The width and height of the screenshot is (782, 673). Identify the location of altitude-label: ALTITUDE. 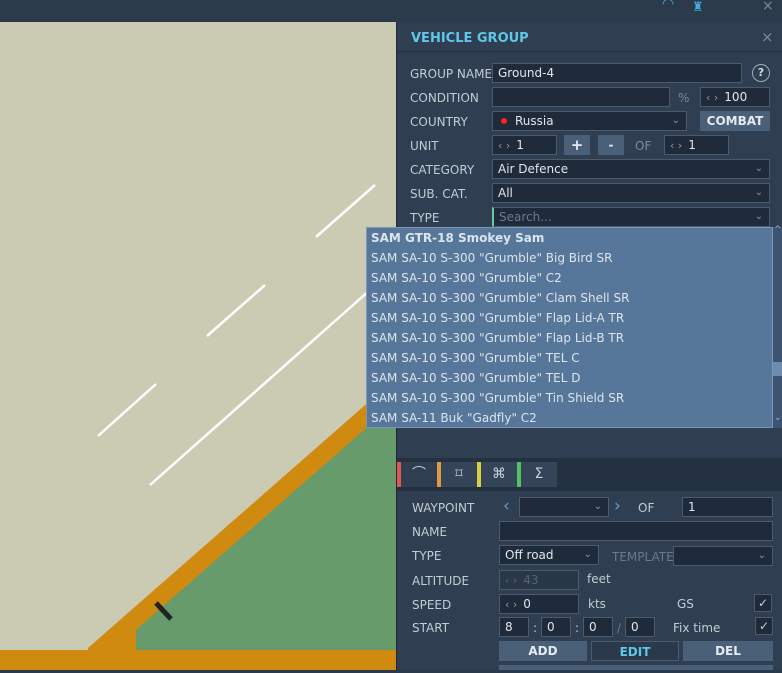
(441, 581).